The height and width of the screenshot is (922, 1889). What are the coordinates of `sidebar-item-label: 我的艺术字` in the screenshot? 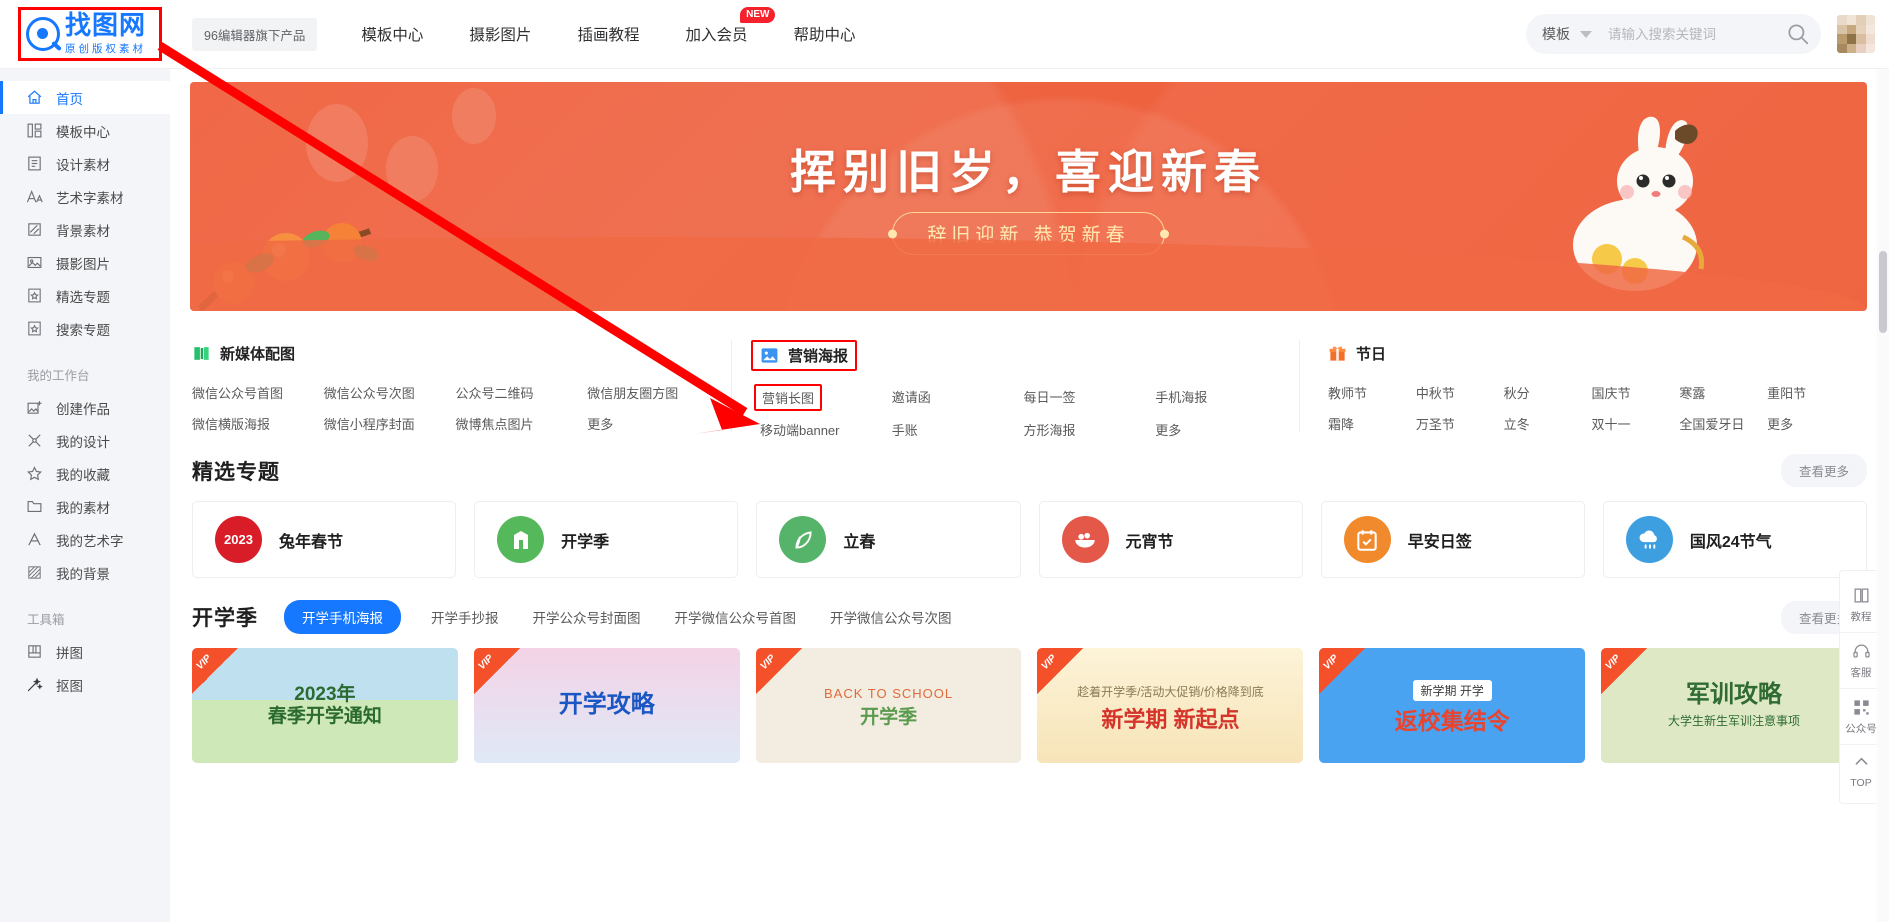 It's located at (90, 541).